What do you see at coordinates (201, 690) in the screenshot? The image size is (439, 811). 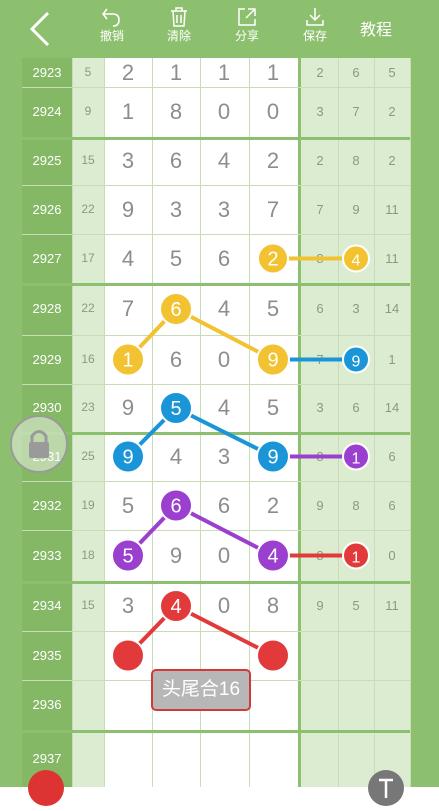 I see `sum-badge: 头尾合16` at bounding box center [201, 690].